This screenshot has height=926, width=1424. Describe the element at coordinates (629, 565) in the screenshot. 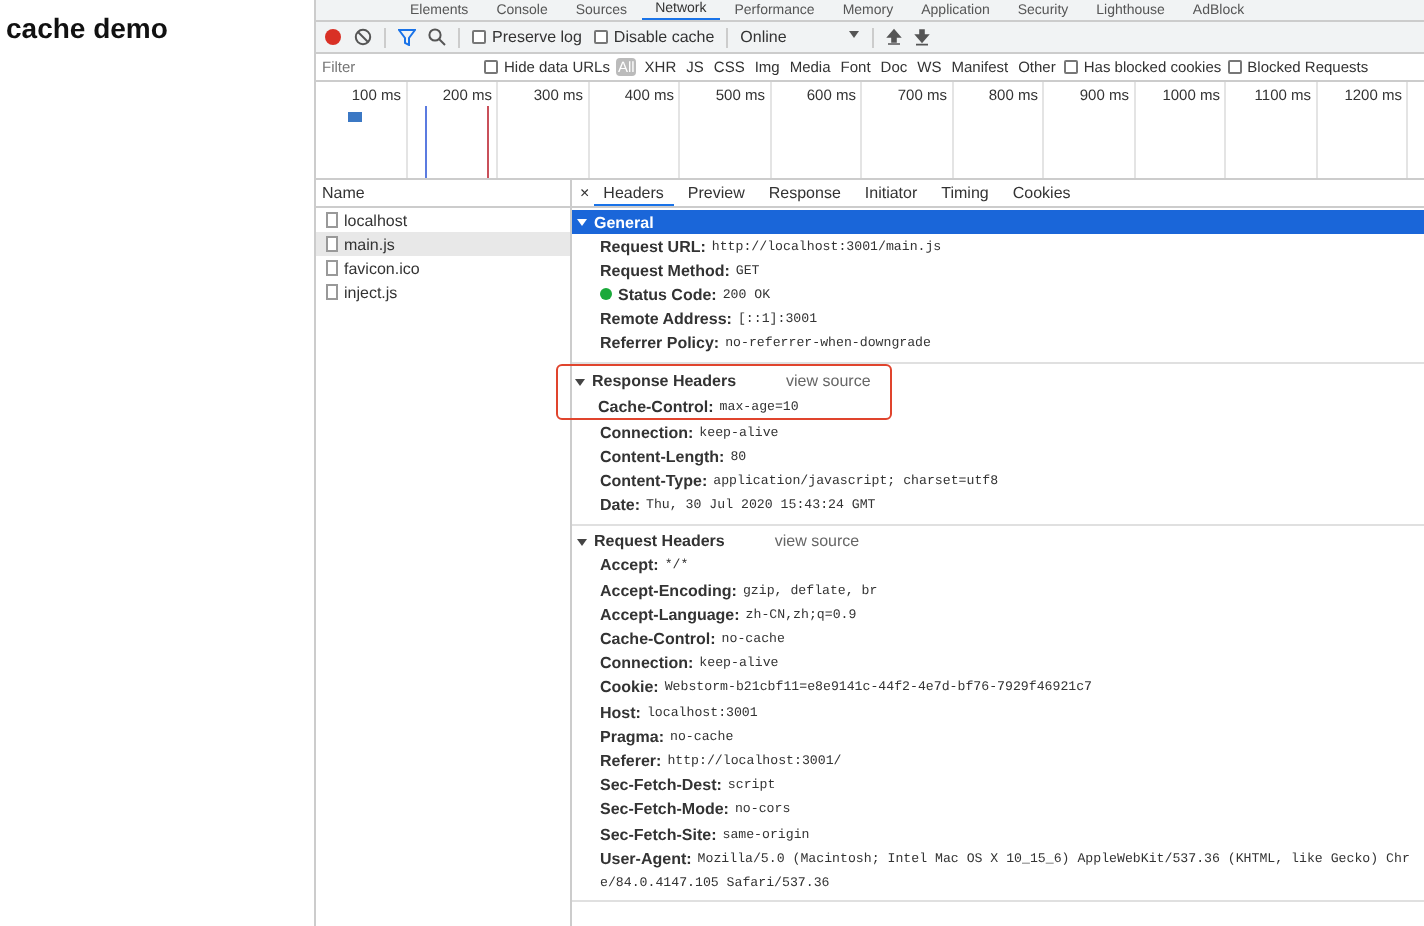

I see `header-name: Accept:` at that location.